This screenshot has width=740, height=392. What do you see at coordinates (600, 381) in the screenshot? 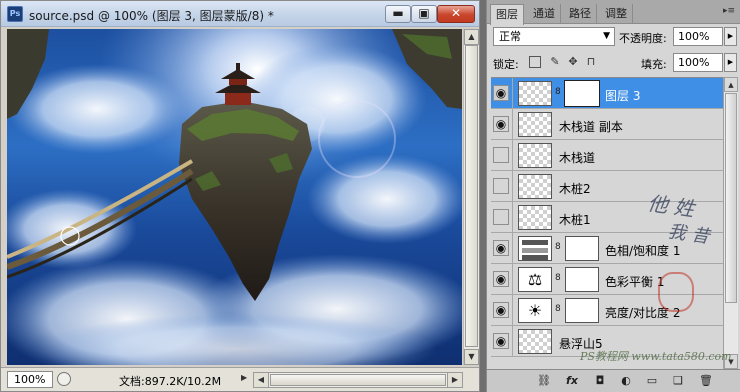
I see `add-mask-icon: ◘` at bounding box center [600, 381].